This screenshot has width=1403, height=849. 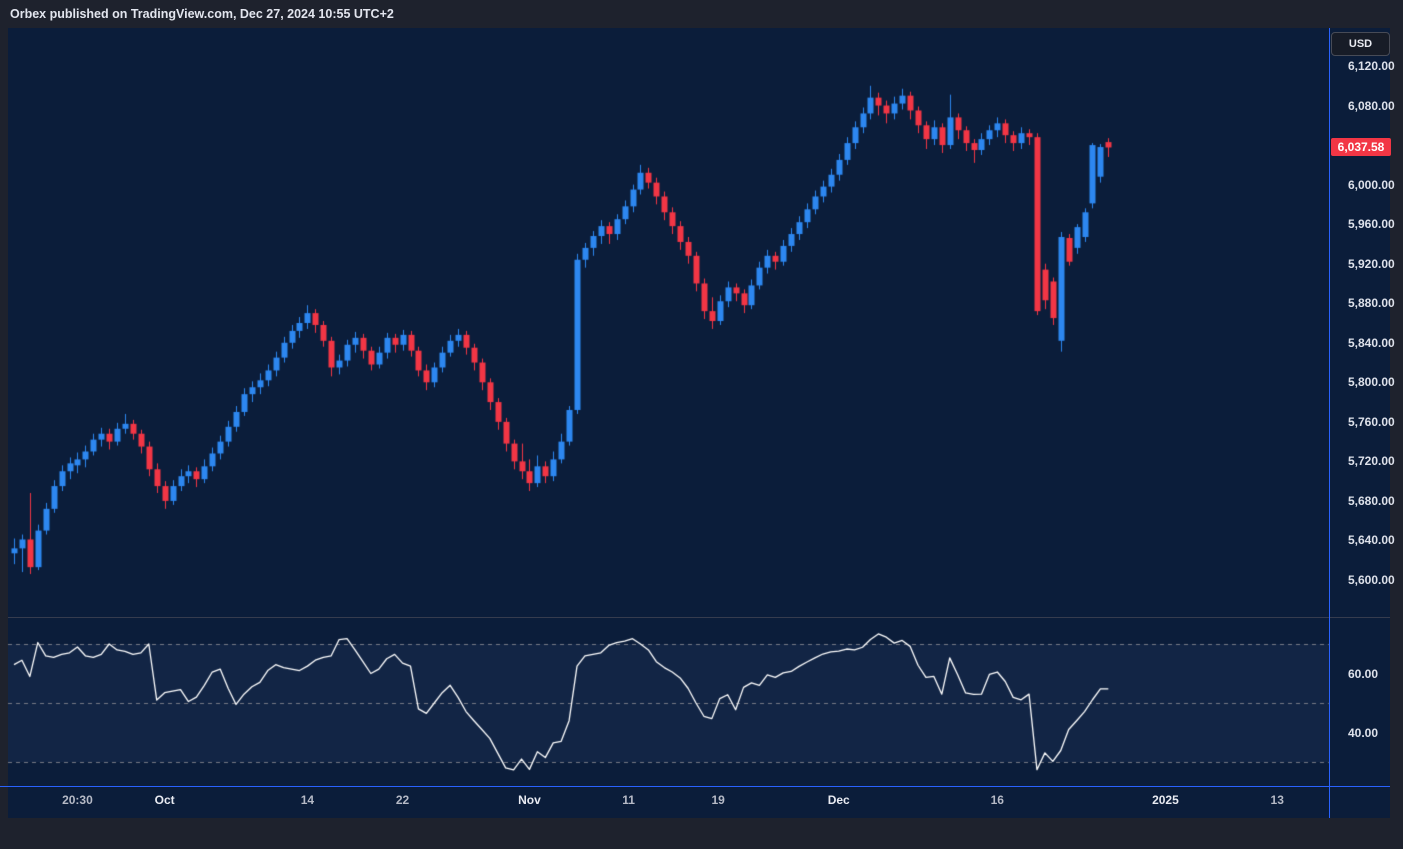 What do you see at coordinates (699, 617) in the screenshot?
I see `pane-separator` at bounding box center [699, 617].